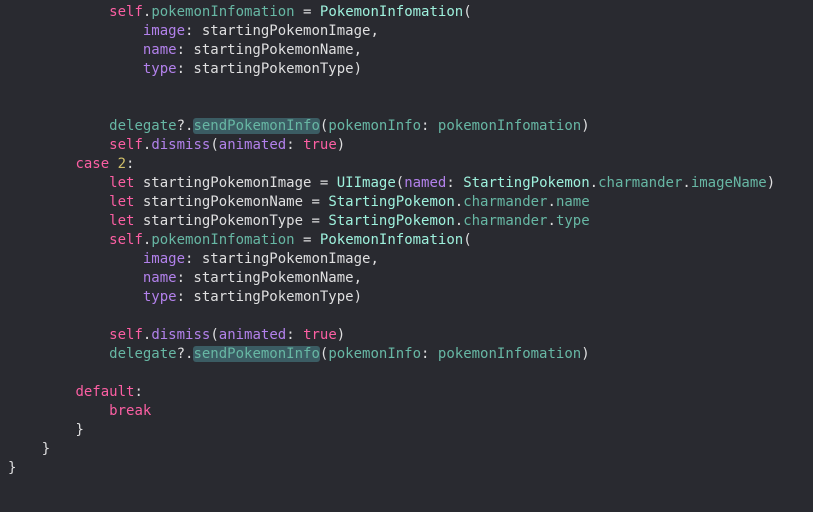  What do you see at coordinates (71, 164) in the screenshot?
I see `code-line: case 2:` at bounding box center [71, 164].